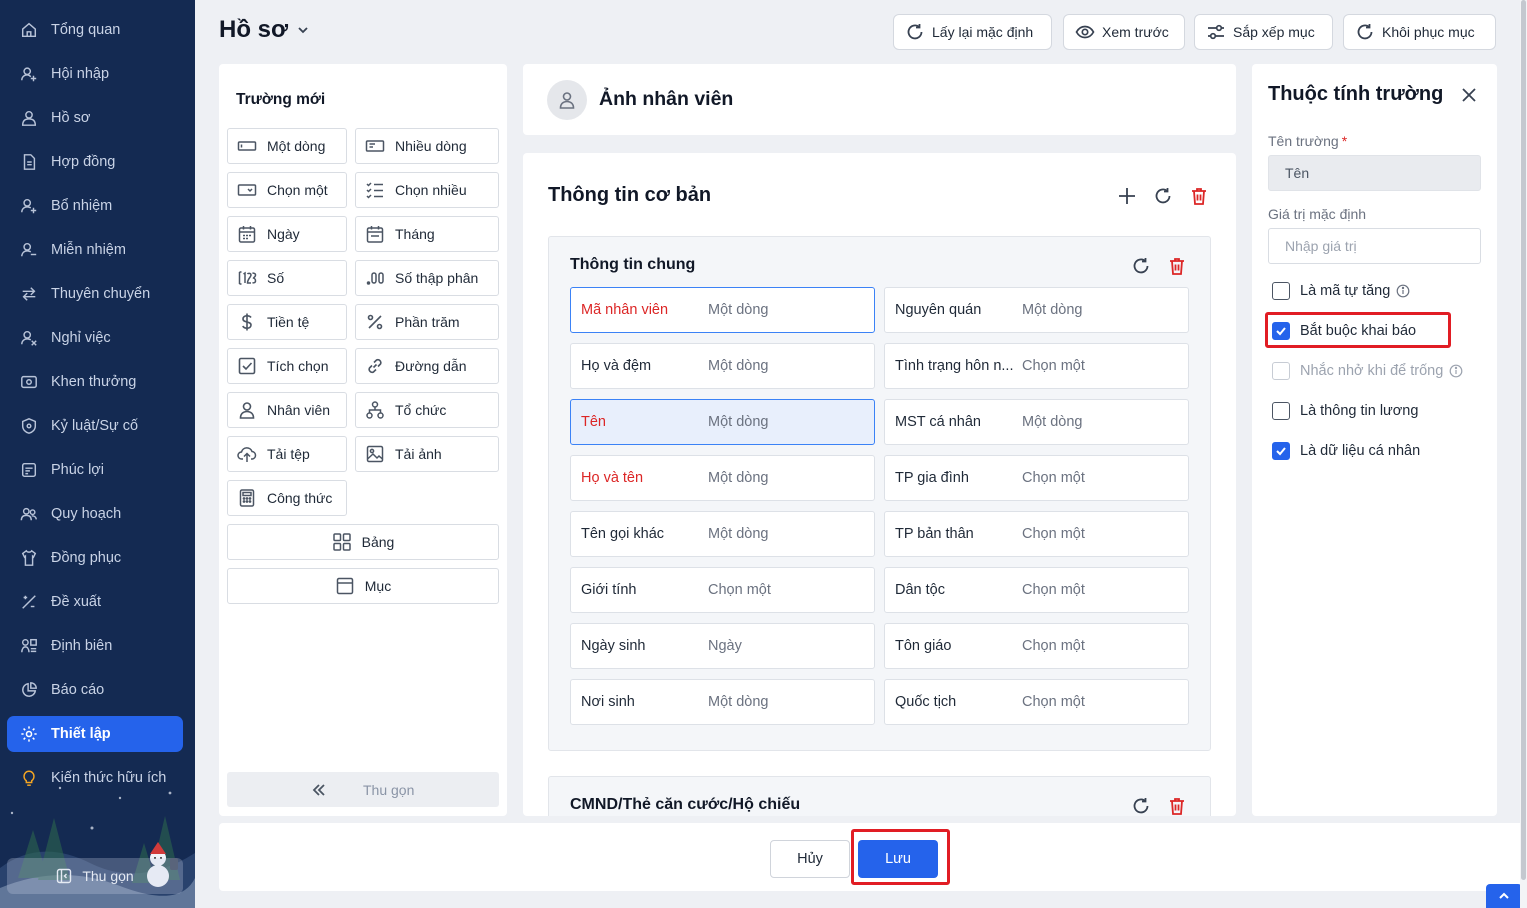 The image size is (1527, 908). Describe the element at coordinates (427, 410) in the screenshot. I see `field-type-organization: Tổ chức` at that location.